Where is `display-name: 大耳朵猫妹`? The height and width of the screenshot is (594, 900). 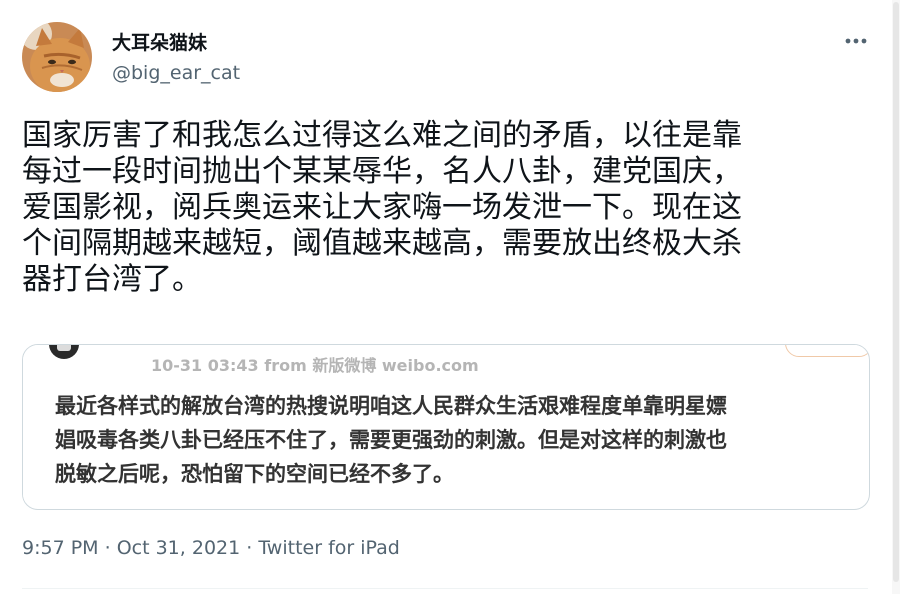 display-name: 大耳朵猫妹 is located at coordinates (159, 41).